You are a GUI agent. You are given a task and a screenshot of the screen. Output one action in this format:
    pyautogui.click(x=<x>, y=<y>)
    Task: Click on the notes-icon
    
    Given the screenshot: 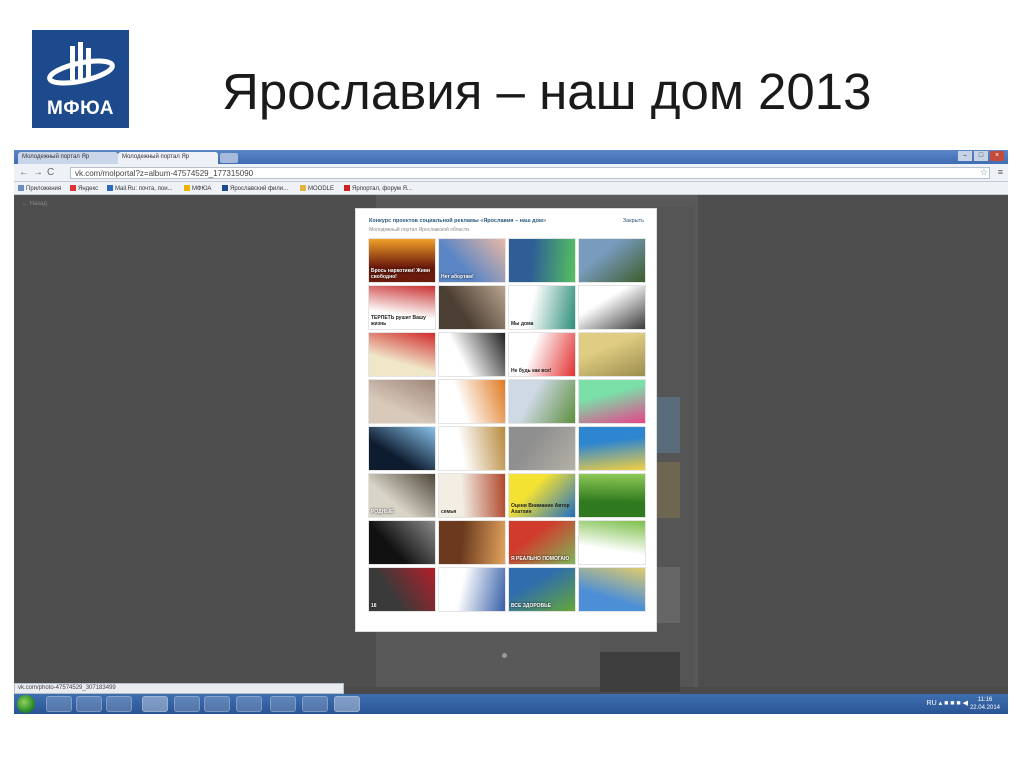 What is the action you would take?
    pyautogui.click(x=249, y=704)
    